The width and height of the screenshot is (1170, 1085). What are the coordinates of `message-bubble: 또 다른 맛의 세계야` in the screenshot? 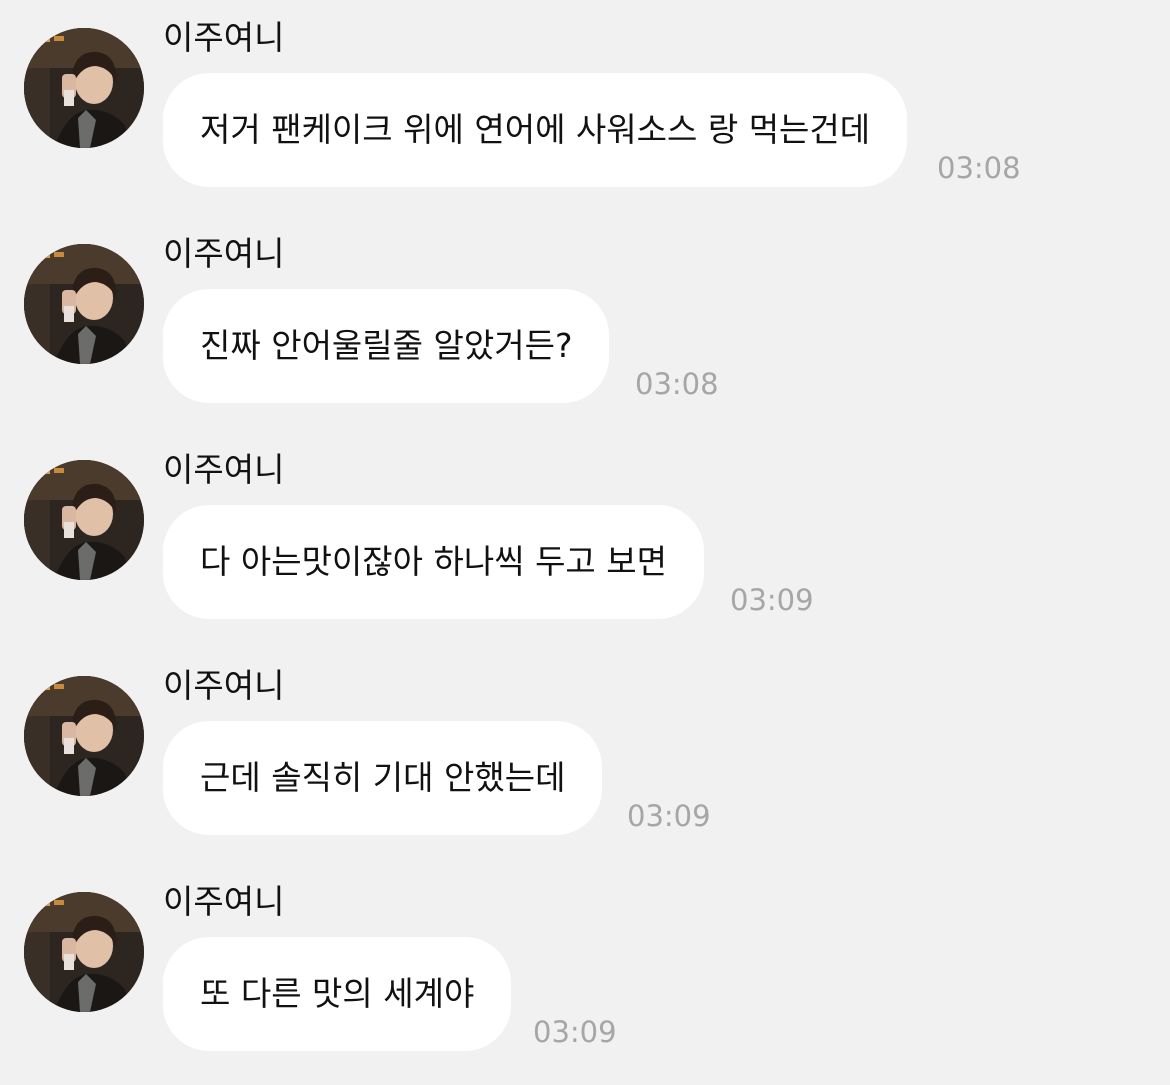 It's located at (337, 994).